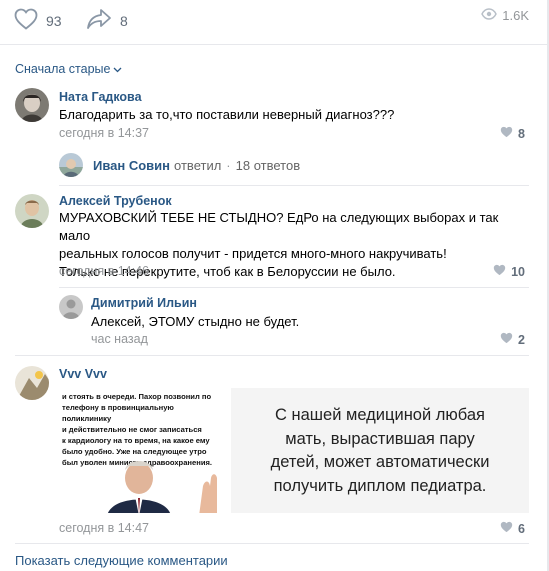 The image size is (549, 571). Describe the element at coordinates (63, 69) in the screenshot. I see `sort-label: Сначала старые` at that location.